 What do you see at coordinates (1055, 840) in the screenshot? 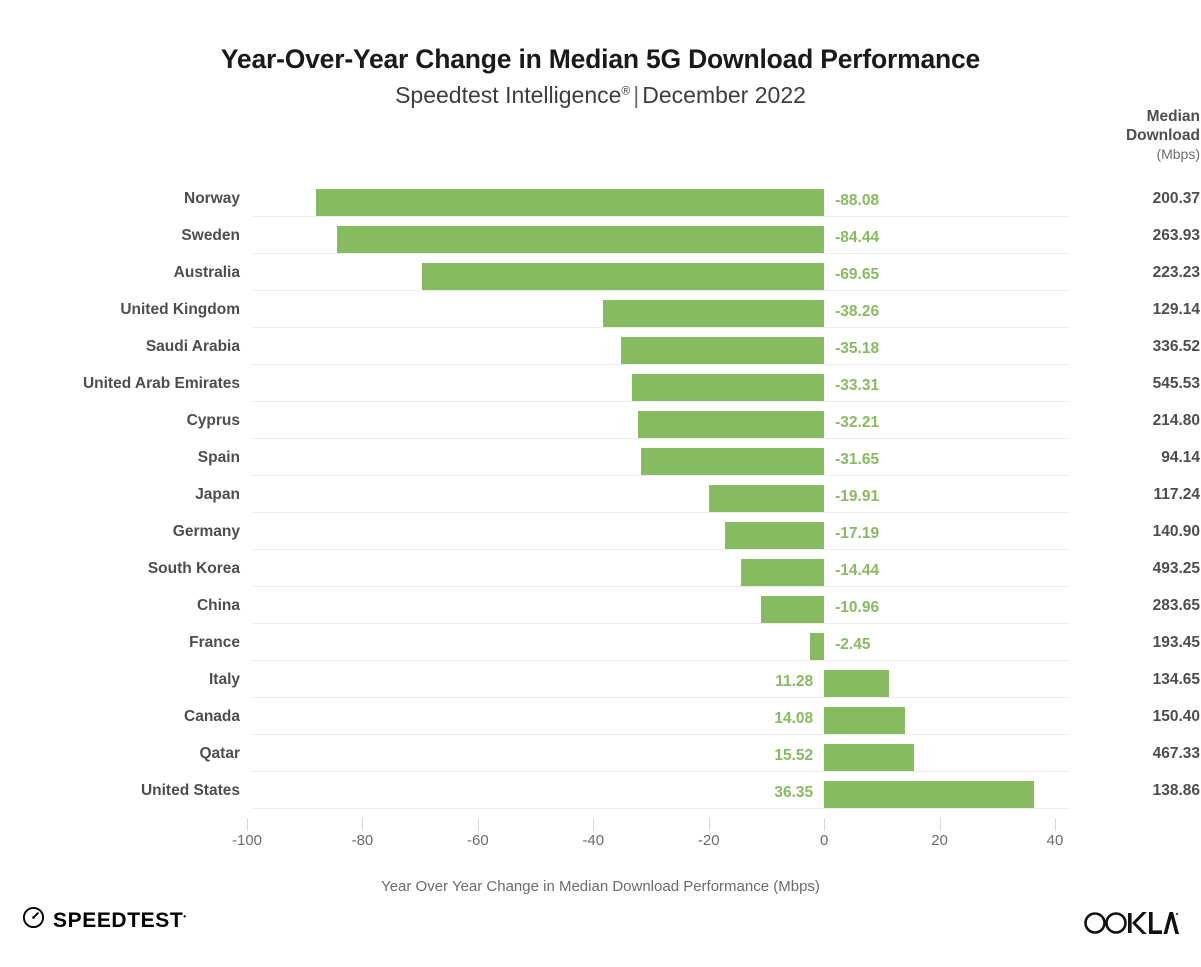
I see `x-axis-tick-label: 40` at bounding box center [1055, 840].